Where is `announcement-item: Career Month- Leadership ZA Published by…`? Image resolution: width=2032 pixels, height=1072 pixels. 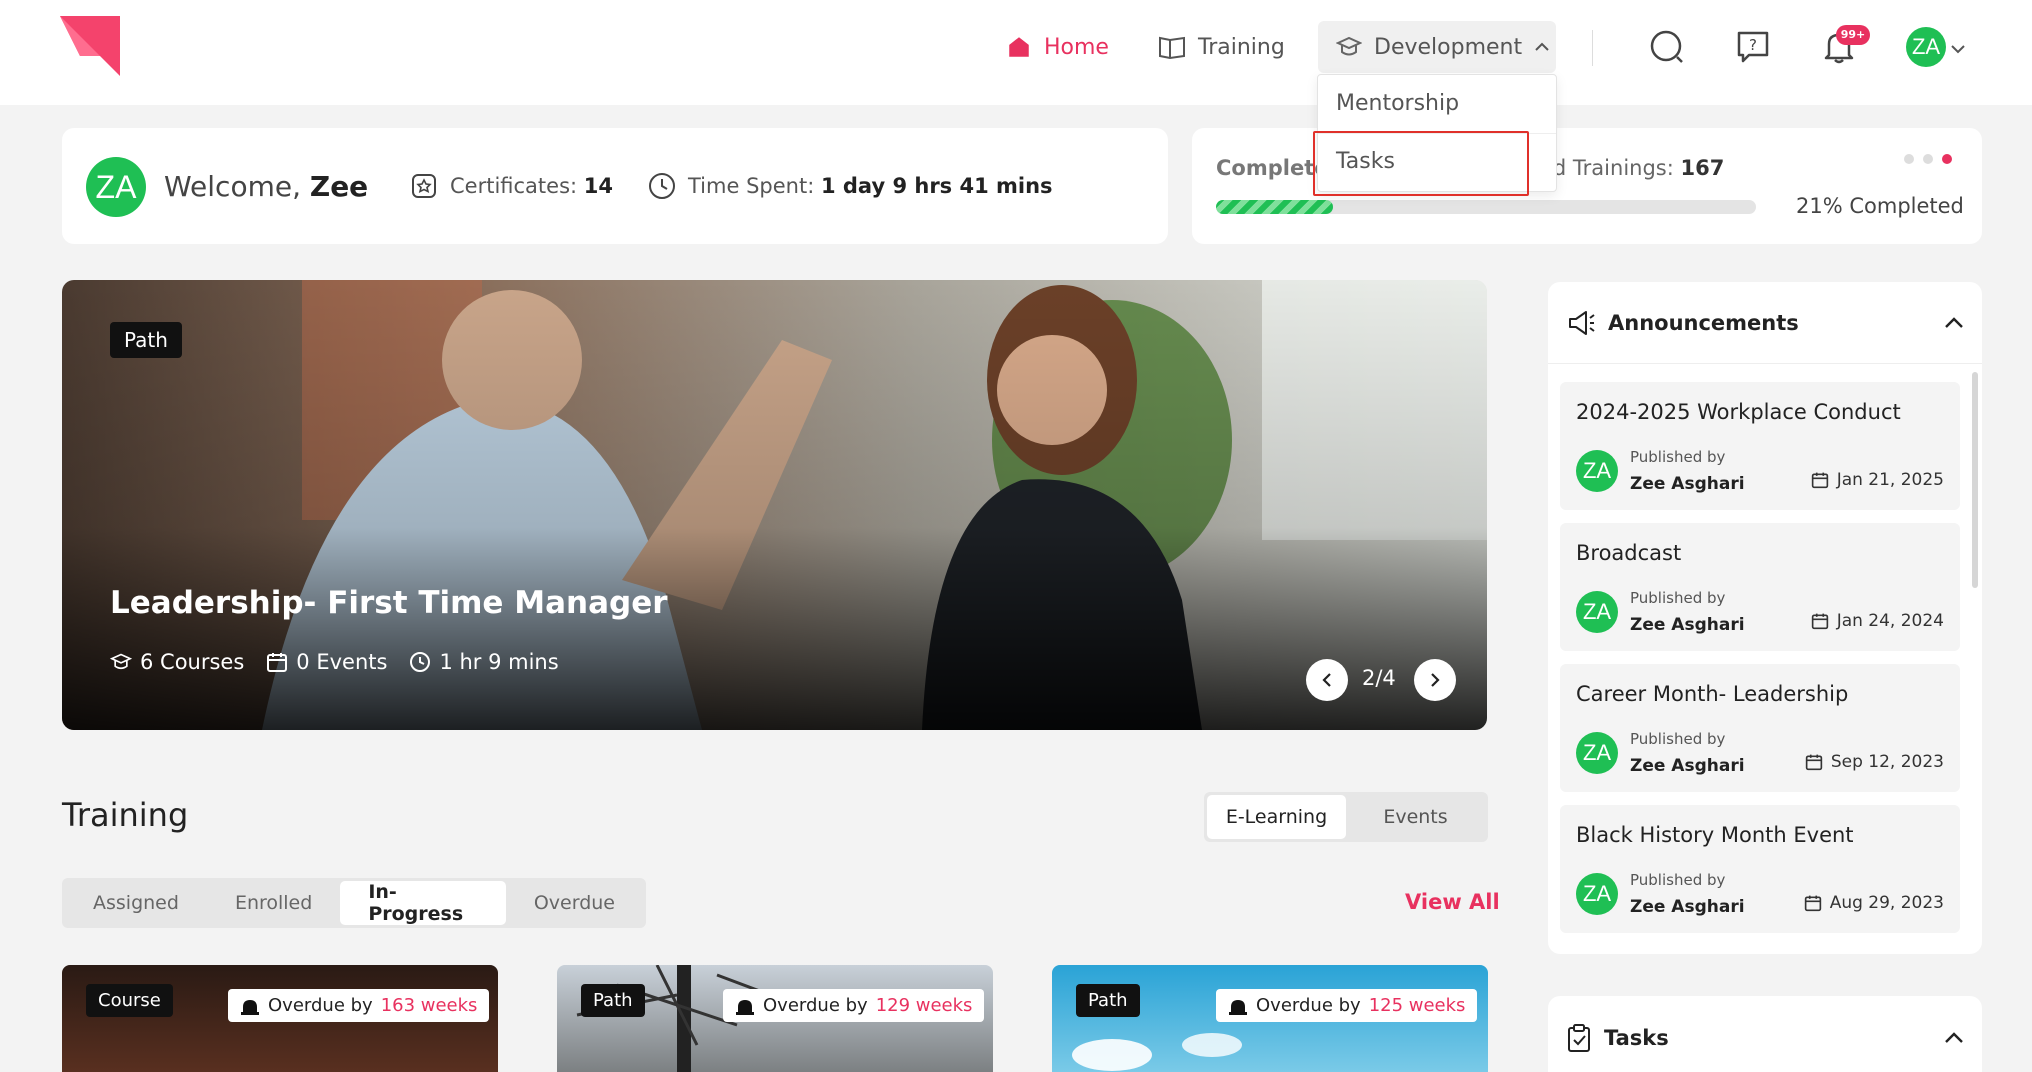 announcement-item: Career Month- Leadership ZA Published by… is located at coordinates (1760, 728).